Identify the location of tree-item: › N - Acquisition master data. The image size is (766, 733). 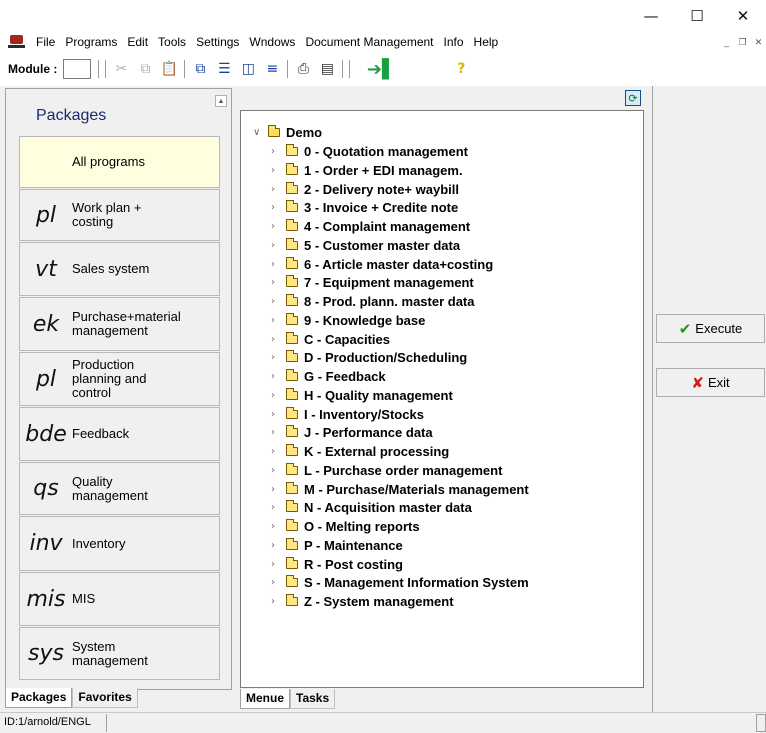
(371, 507).